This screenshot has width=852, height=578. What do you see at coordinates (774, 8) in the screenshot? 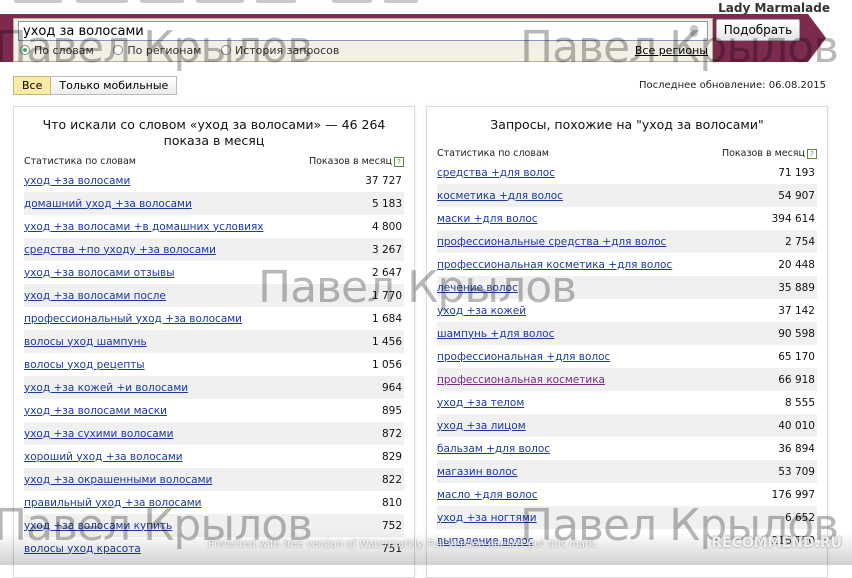
I see `user-watermark: Lady Marmalade` at bounding box center [774, 8].